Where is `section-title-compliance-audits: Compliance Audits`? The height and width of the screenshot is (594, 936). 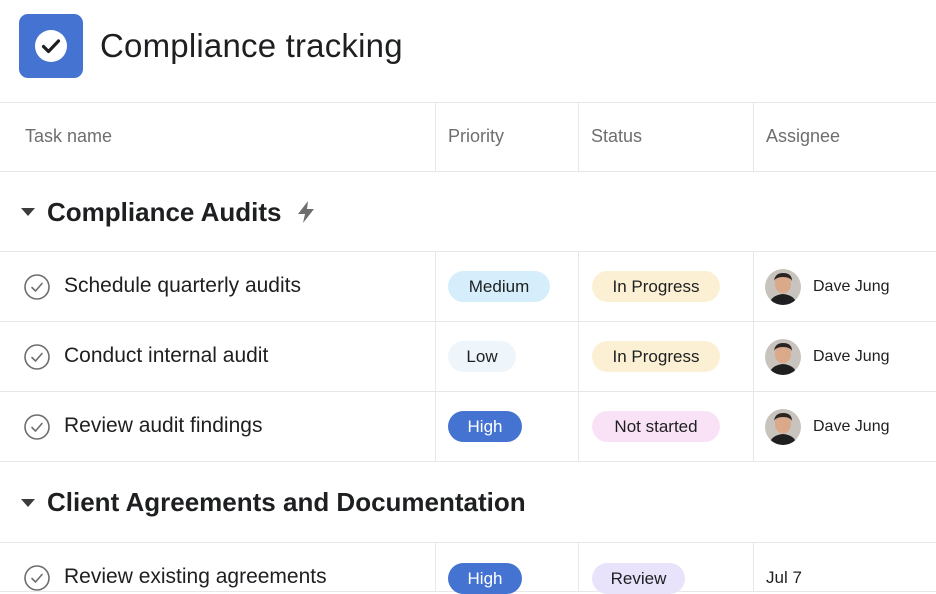 section-title-compliance-audits: Compliance Audits is located at coordinates (164, 212).